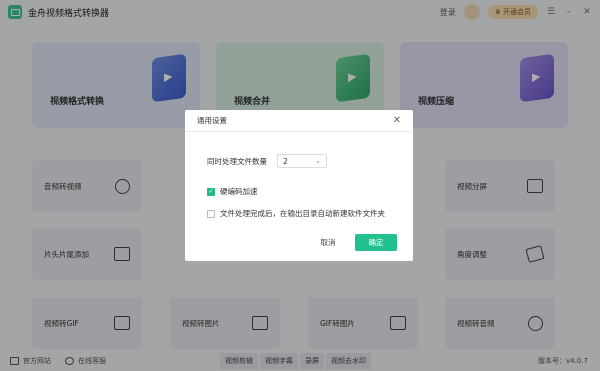 This screenshot has height=371, width=600. Describe the element at coordinates (211, 191) in the screenshot. I see `hw-accel-checkbox: ✓` at that location.